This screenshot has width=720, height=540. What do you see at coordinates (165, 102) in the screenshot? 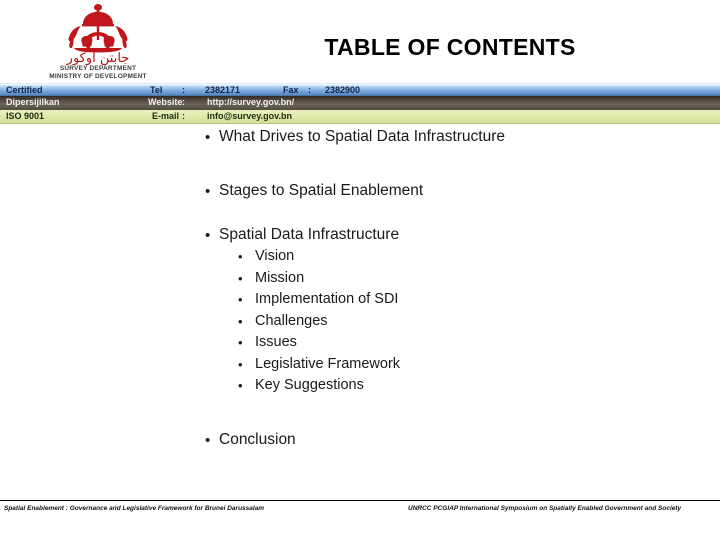
I see `website-key: Website` at bounding box center [165, 102].